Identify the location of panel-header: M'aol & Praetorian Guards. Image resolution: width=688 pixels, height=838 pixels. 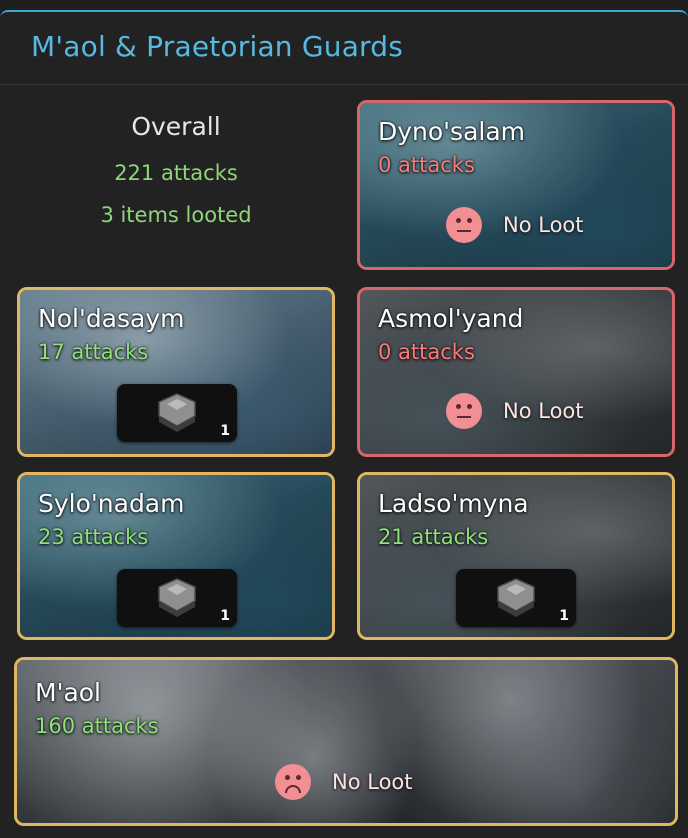
(344, 48).